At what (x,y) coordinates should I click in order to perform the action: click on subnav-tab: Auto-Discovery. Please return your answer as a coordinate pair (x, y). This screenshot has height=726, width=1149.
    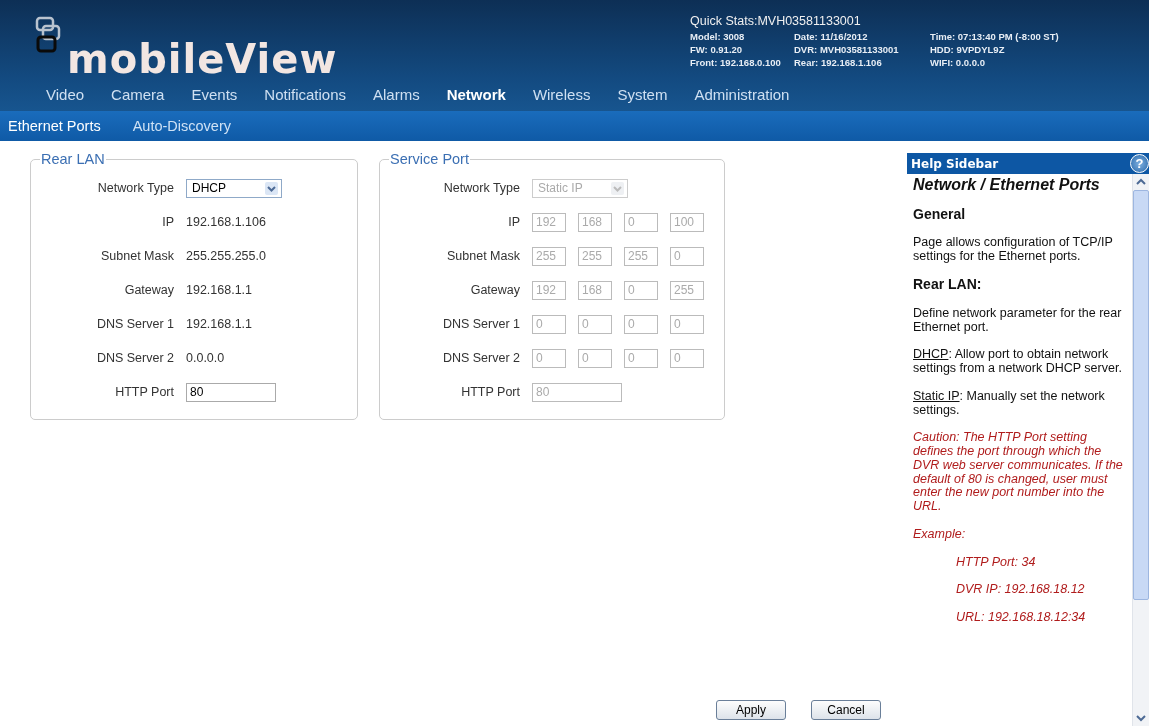
    Looking at the image, I should click on (181, 126).